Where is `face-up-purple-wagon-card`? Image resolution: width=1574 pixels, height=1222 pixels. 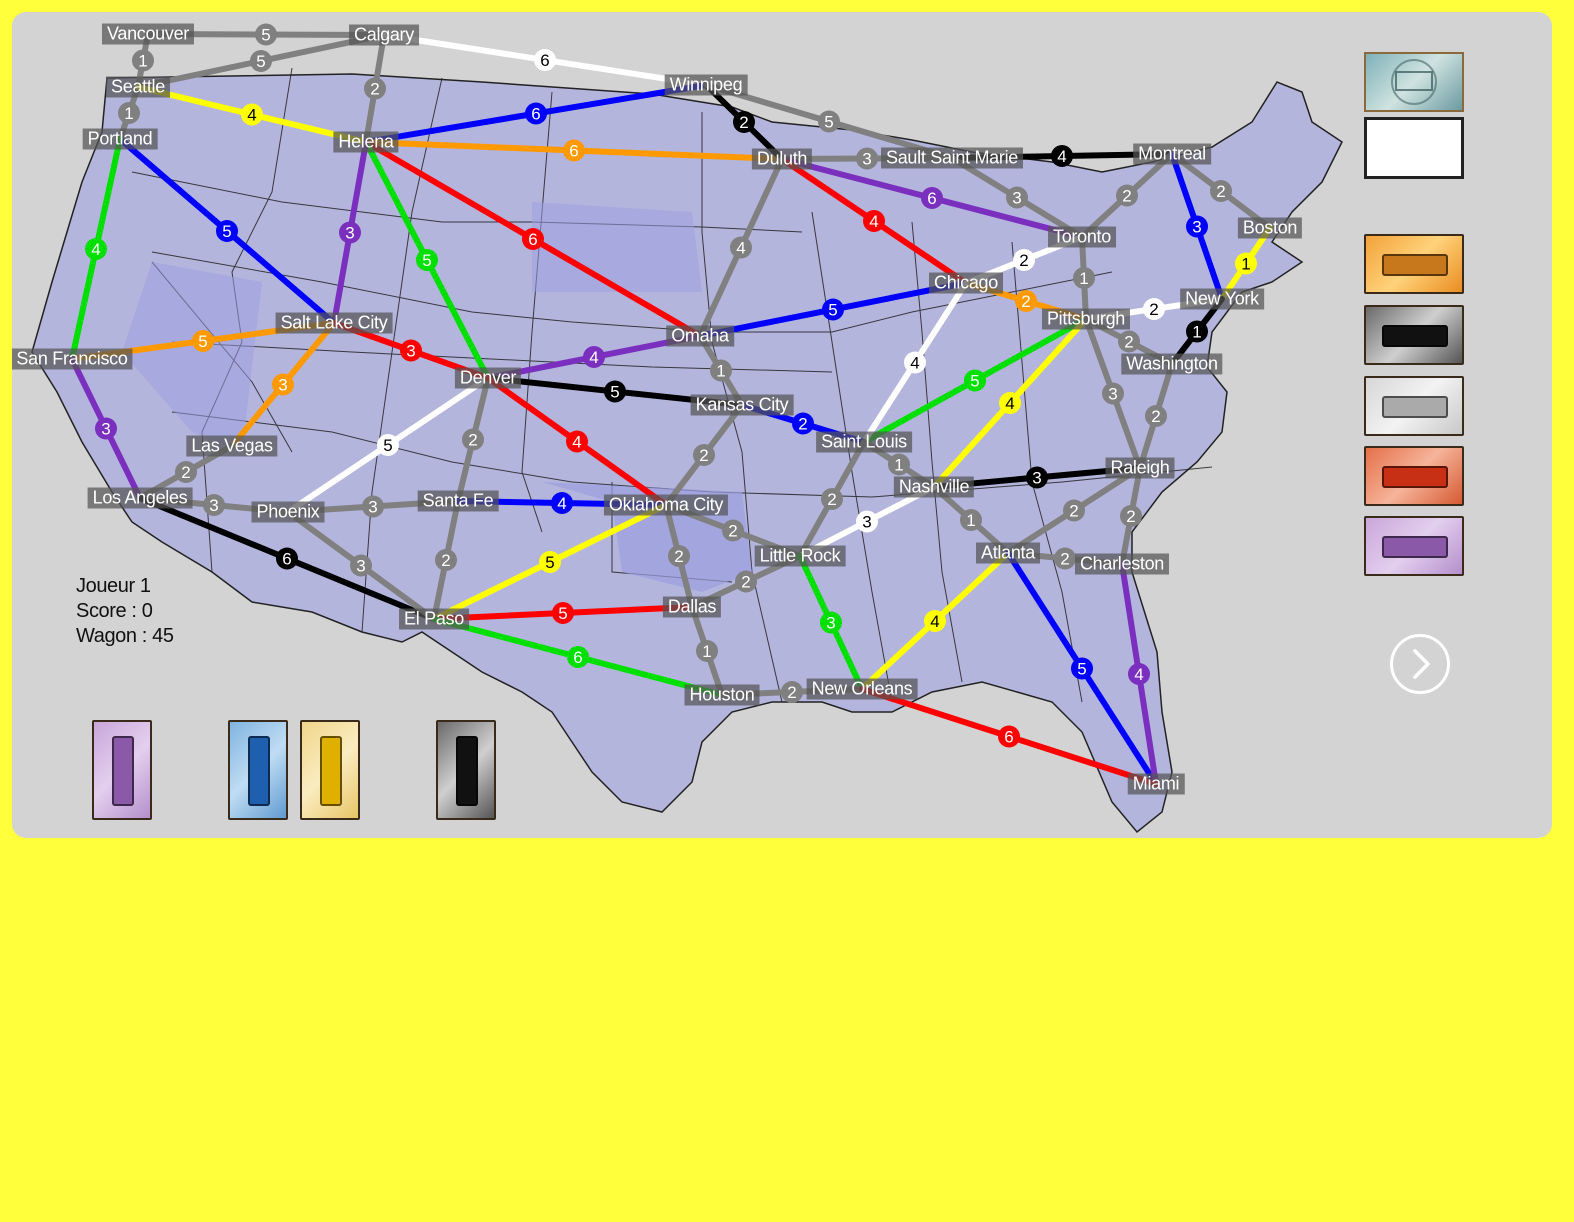
face-up-purple-wagon-card is located at coordinates (1414, 546).